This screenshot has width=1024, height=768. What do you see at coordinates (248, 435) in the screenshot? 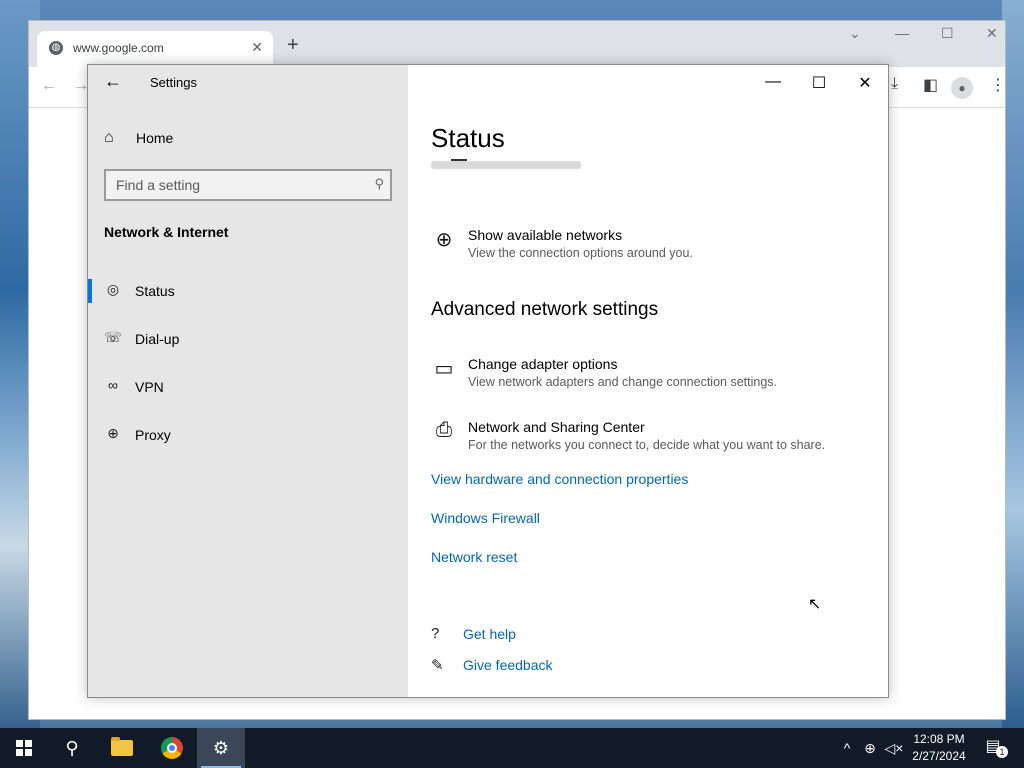
I see `sidebar-item-proxy: ⊕ Proxy` at bounding box center [248, 435].